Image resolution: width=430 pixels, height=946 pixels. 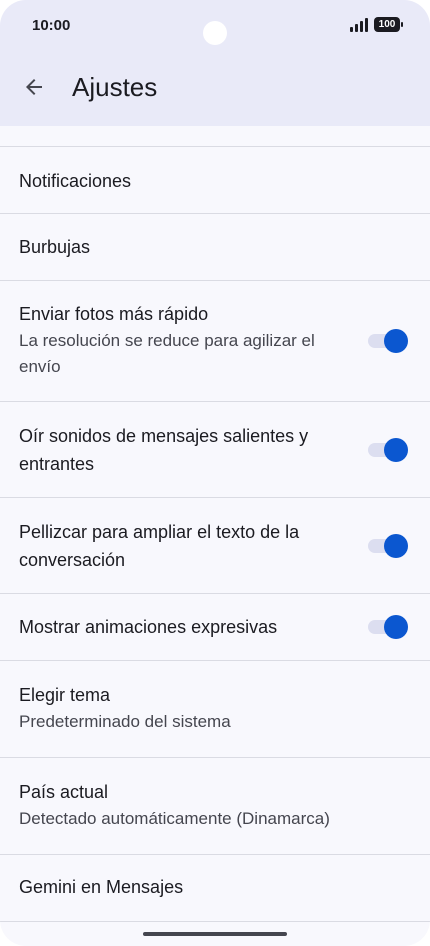 What do you see at coordinates (215, 934) in the screenshot?
I see `gesture-nav-handle` at bounding box center [215, 934].